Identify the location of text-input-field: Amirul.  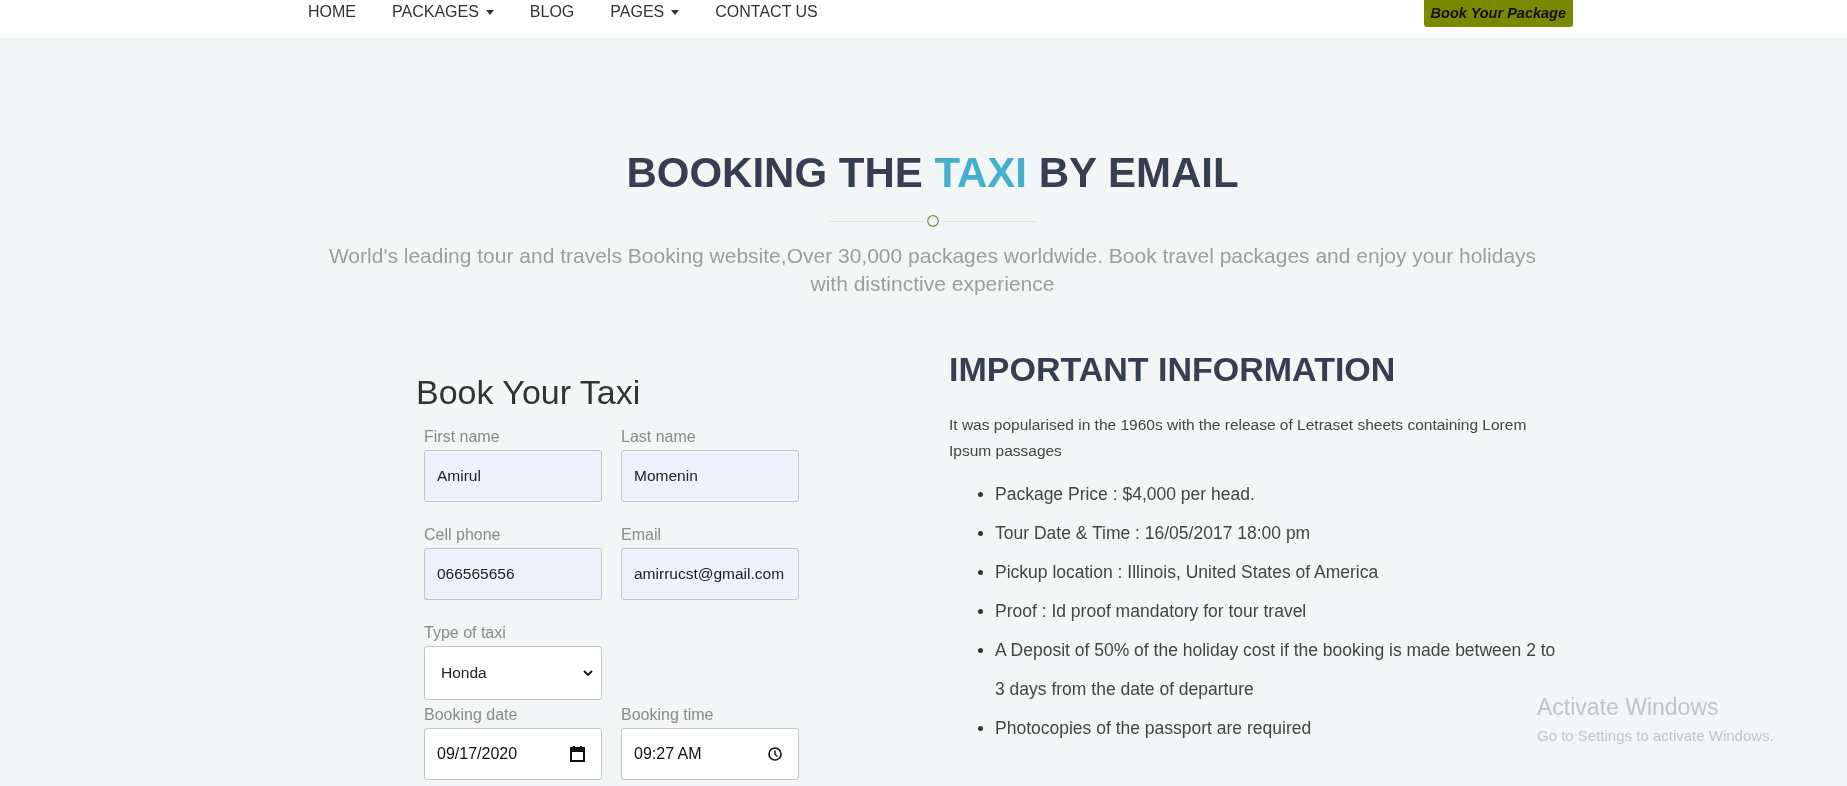
(513, 476).